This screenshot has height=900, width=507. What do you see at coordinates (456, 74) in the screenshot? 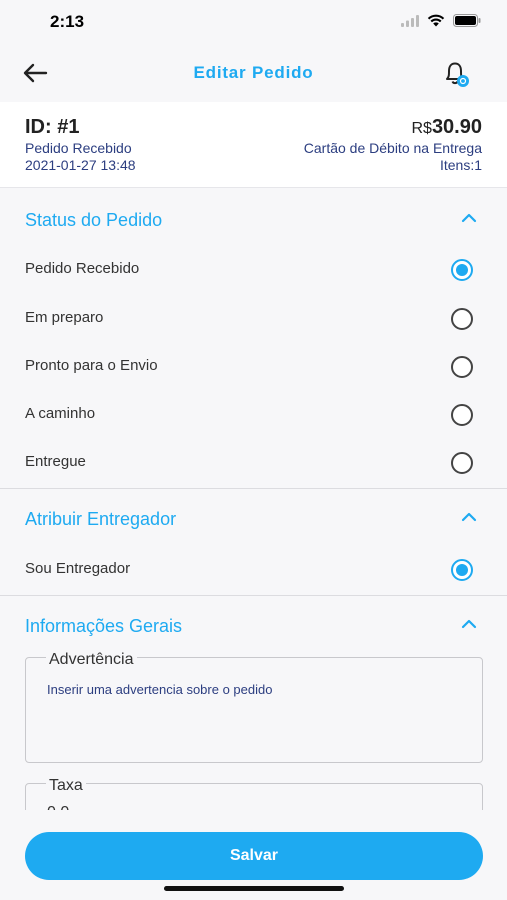
I see `bell-icon` at bounding box center [456, 74].